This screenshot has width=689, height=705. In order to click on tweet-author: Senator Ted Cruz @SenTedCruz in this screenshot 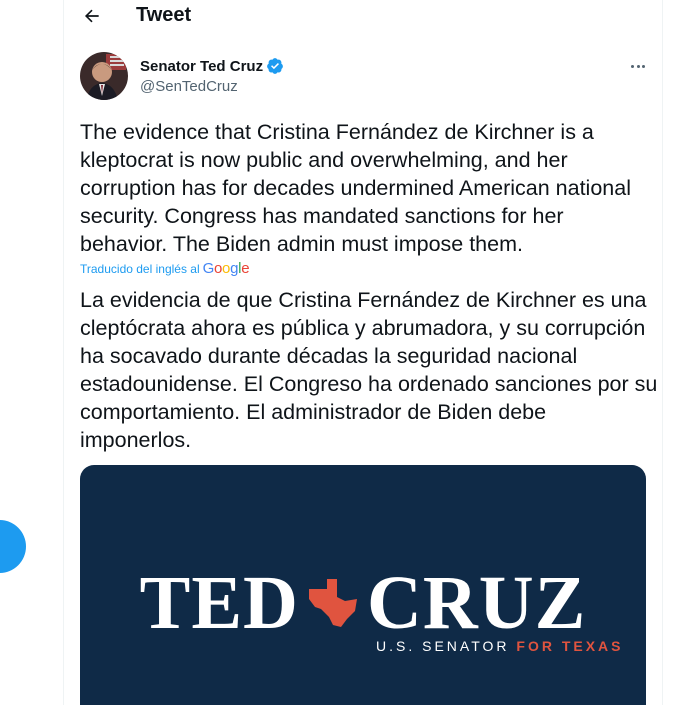, I will do `click(365, 77)`.